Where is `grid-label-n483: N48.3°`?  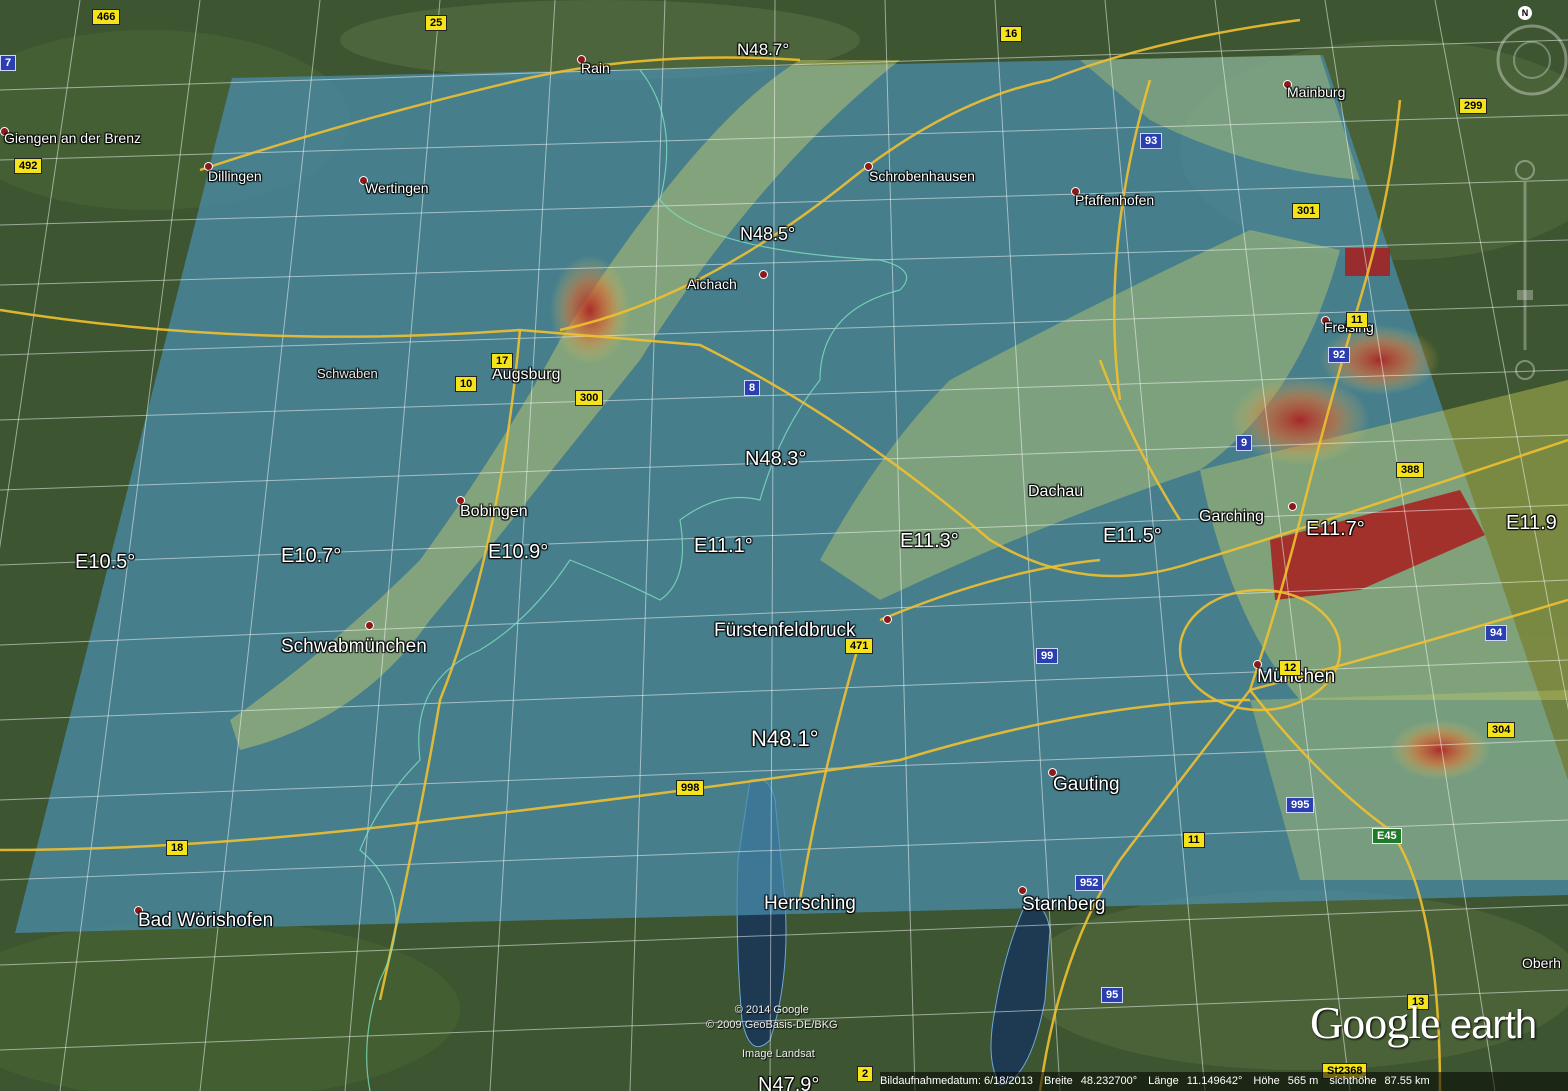 grid-label-n483: N48.3° is located at coordinates (776, 459).